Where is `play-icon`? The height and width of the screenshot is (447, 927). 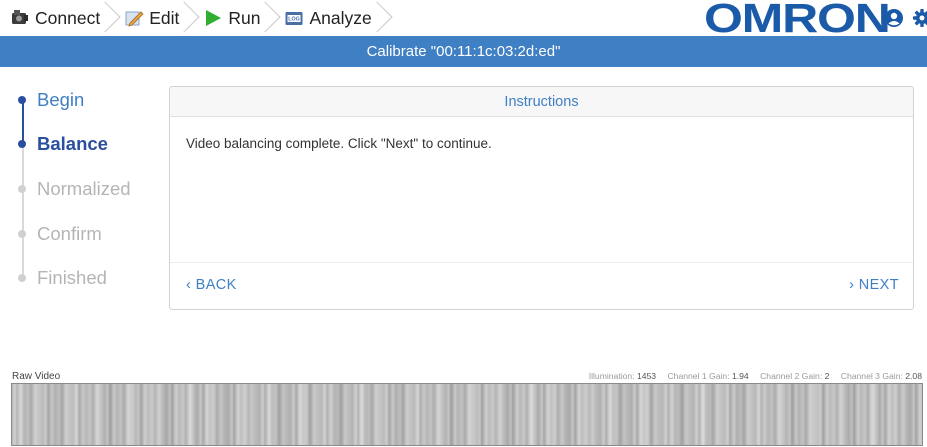 play-icon is located at coordinates (213, 18).